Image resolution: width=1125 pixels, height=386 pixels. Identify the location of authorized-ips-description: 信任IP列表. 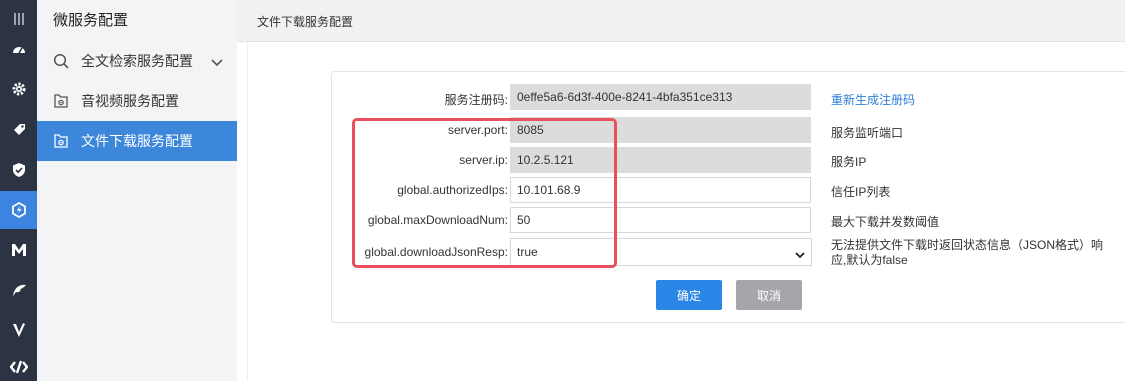
(861, 192).